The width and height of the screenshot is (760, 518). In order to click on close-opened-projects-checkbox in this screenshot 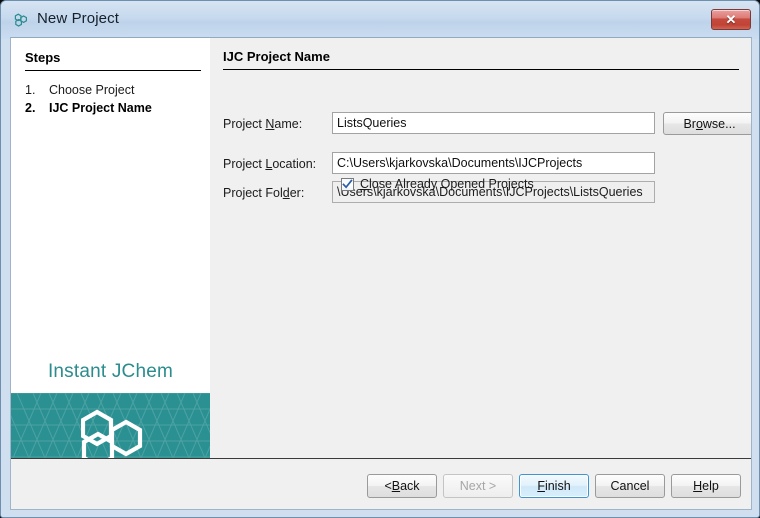, I will do `click(347, 184)`.